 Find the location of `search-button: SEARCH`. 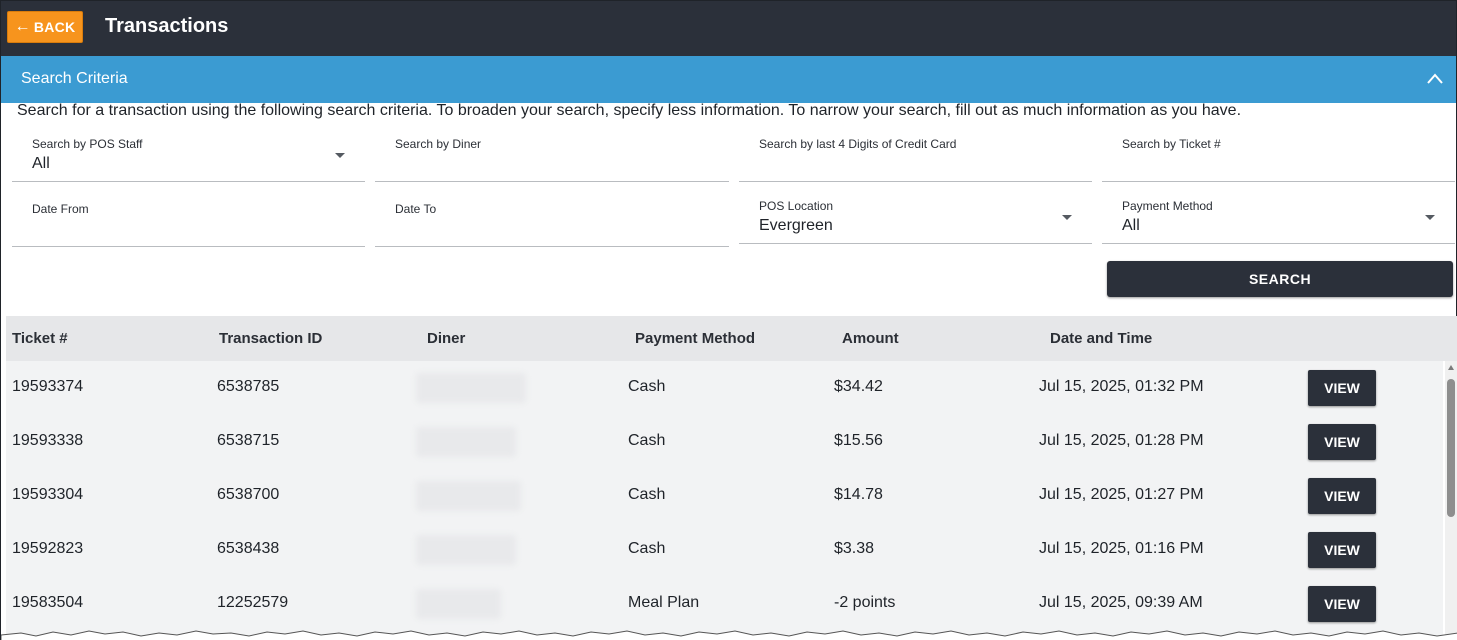

search-button: SEARCH is located at coordinates (1280, 279).